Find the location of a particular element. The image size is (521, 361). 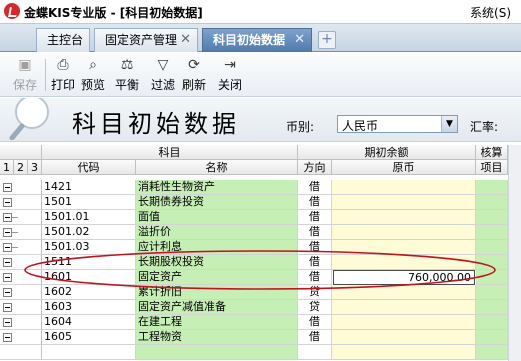

amount-edit-input: 760,000.00 is located at coordinates (404, 277).